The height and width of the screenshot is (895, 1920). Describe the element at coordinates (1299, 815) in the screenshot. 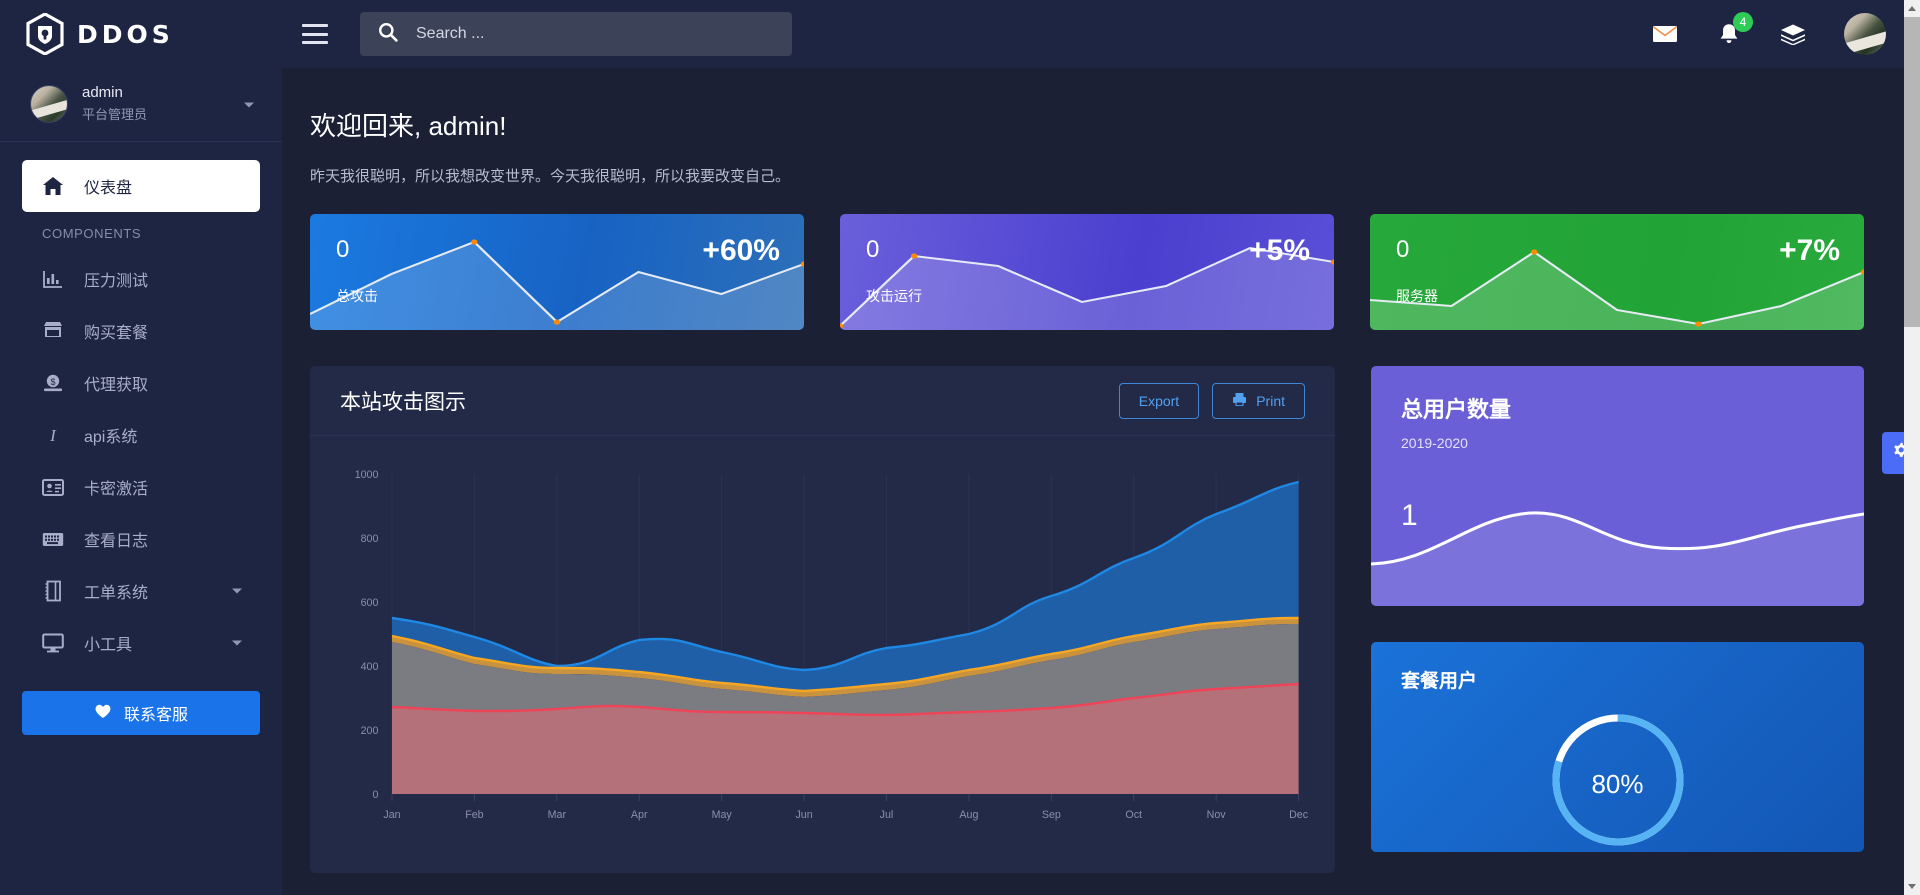

I see `x-tick-label: Dec` at that location.